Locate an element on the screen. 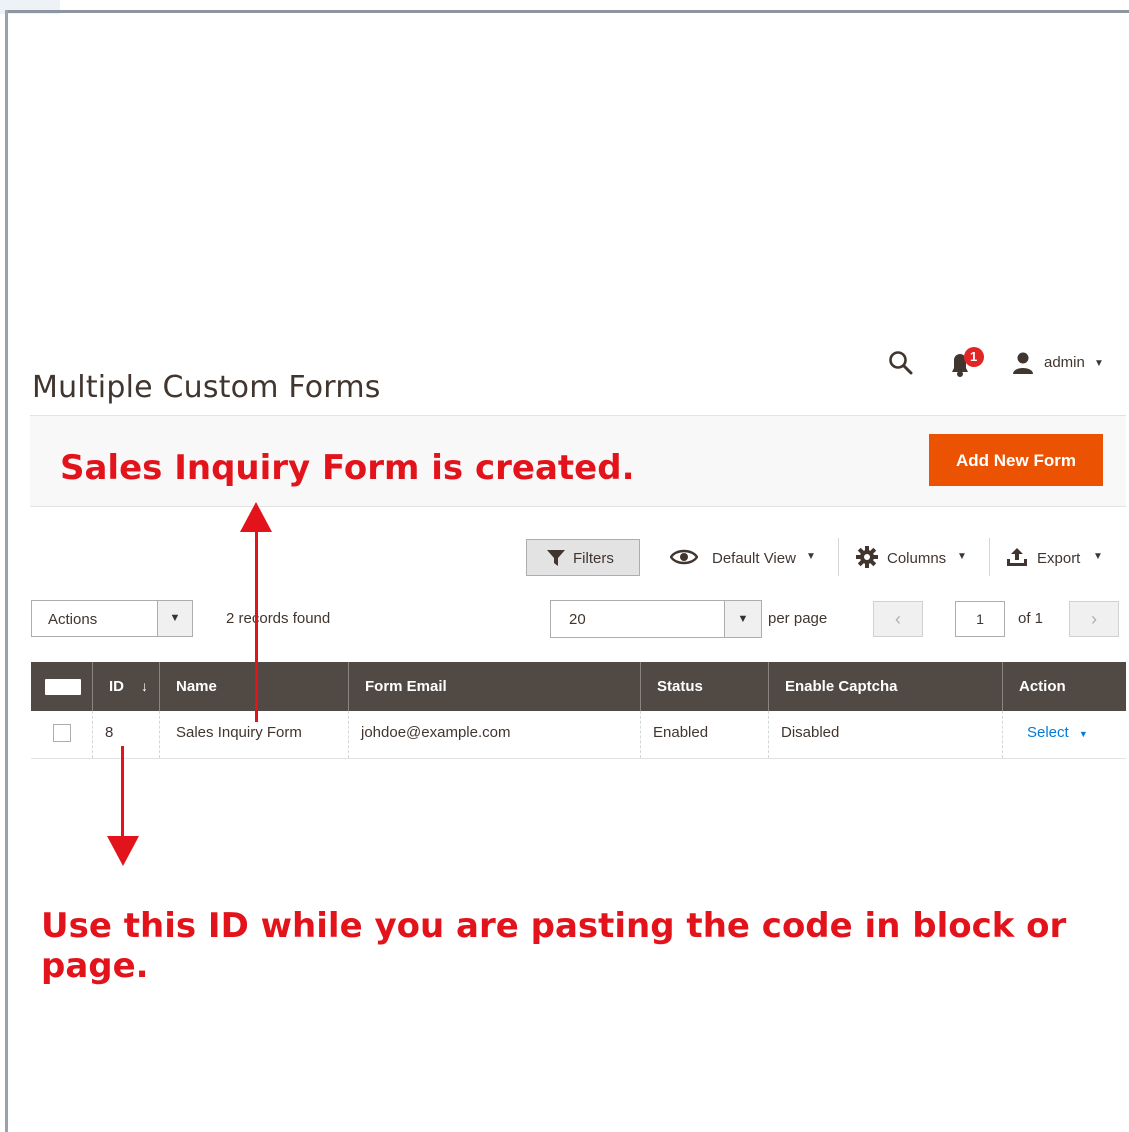 This screenshot has height=1132, width=1129. column-header-email: Form Email is located at coordinates (495, 686).